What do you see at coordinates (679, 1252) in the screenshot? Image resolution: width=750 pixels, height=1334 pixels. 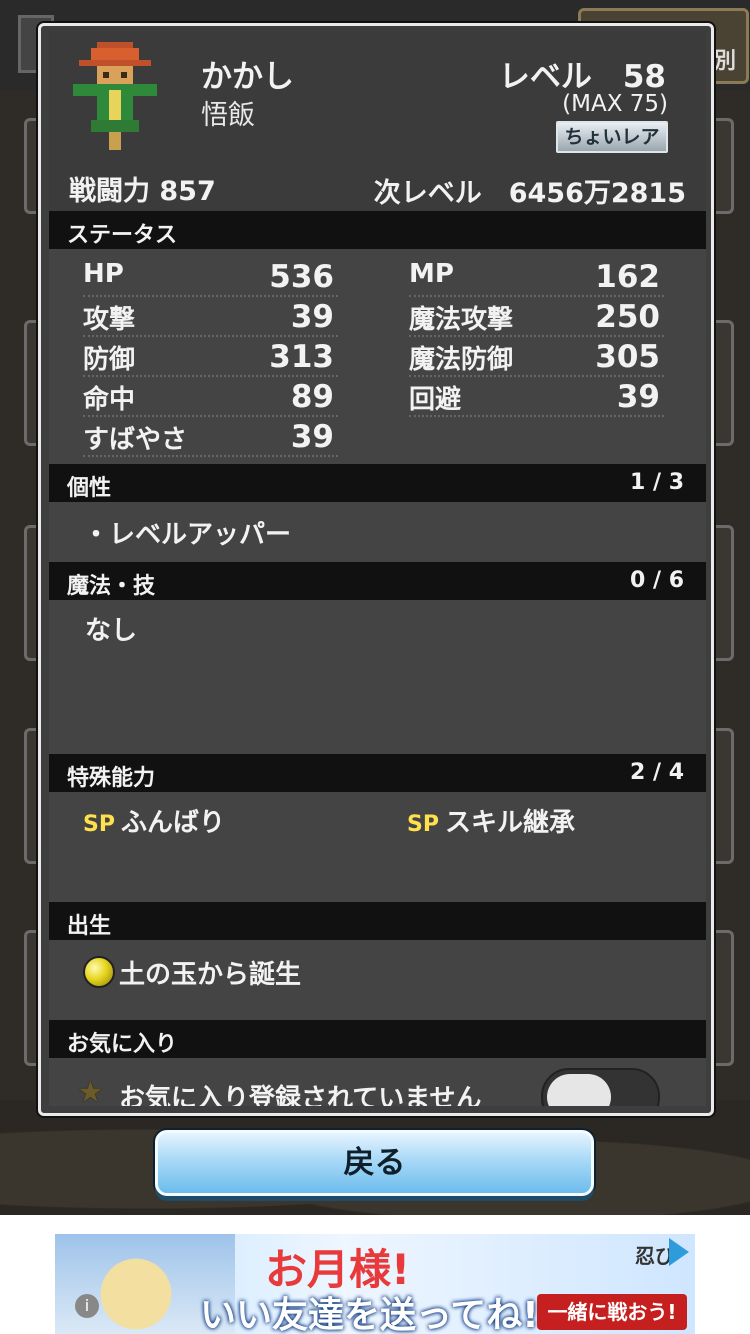 I see `adchoices-icon` at bounding box center [679, 1252].